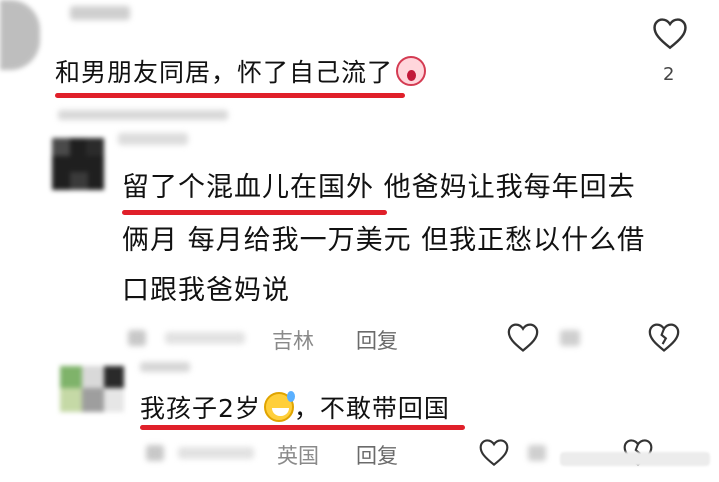 The image size is (719, 482). I want to click on watermark, so click(635, 459).